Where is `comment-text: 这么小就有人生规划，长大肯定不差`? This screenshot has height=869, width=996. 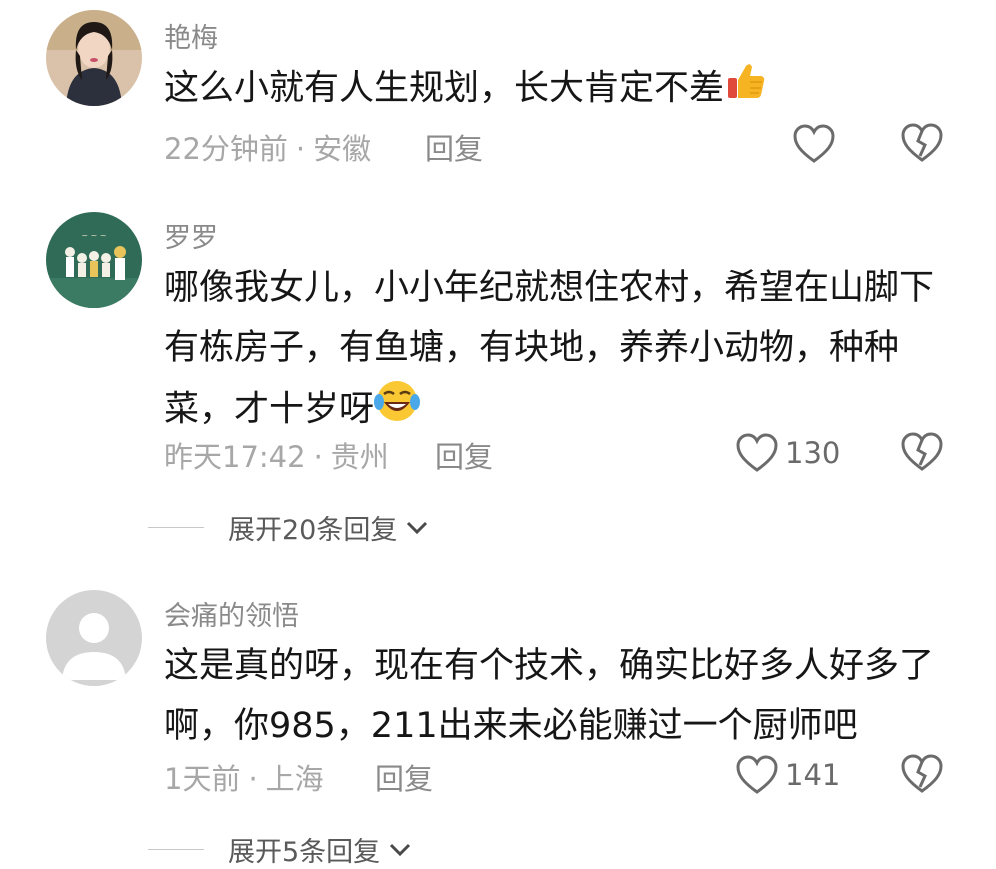
comment-text: 这么小就有人生规划，长大肯定不差 is located at coordinates (466, 89).